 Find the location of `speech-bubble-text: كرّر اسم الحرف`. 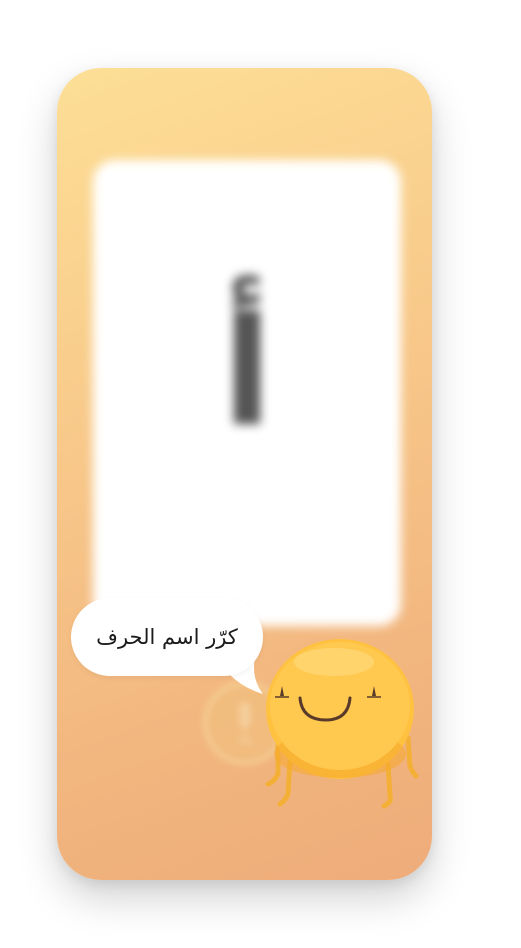

speech-bubble-text: كرّر اسم الحرف is located at coordinates (167, 637).